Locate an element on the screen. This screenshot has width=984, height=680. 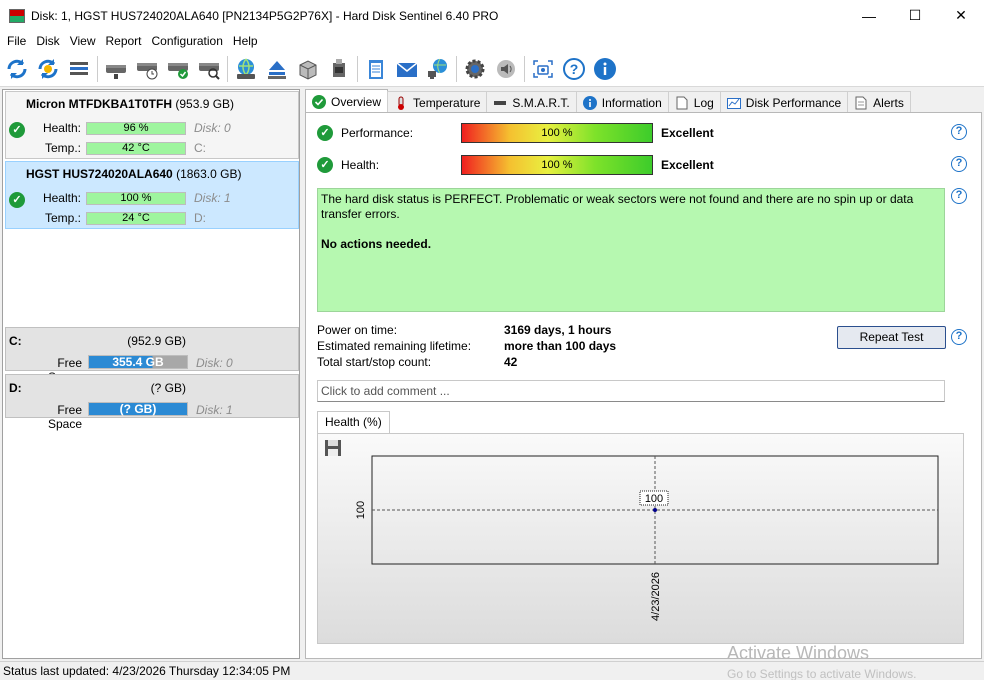
free-space-label: Free Space is located at coordinates (64, 417).